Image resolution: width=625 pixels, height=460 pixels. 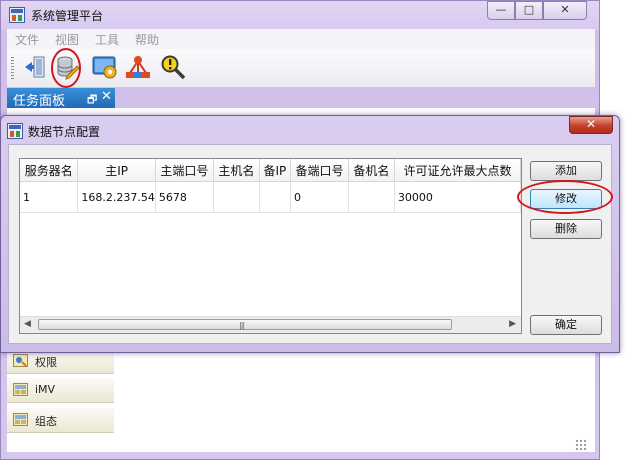 What do you see at coordinates (581, 445) in the screenshot?
I see `resize-grip` at bounding box center [581, 445].